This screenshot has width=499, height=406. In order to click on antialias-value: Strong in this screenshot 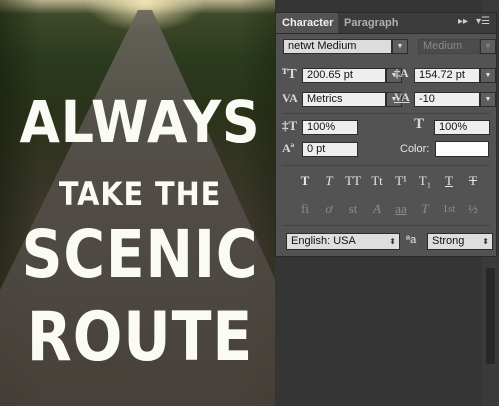, I will do `click(448, 241)`.